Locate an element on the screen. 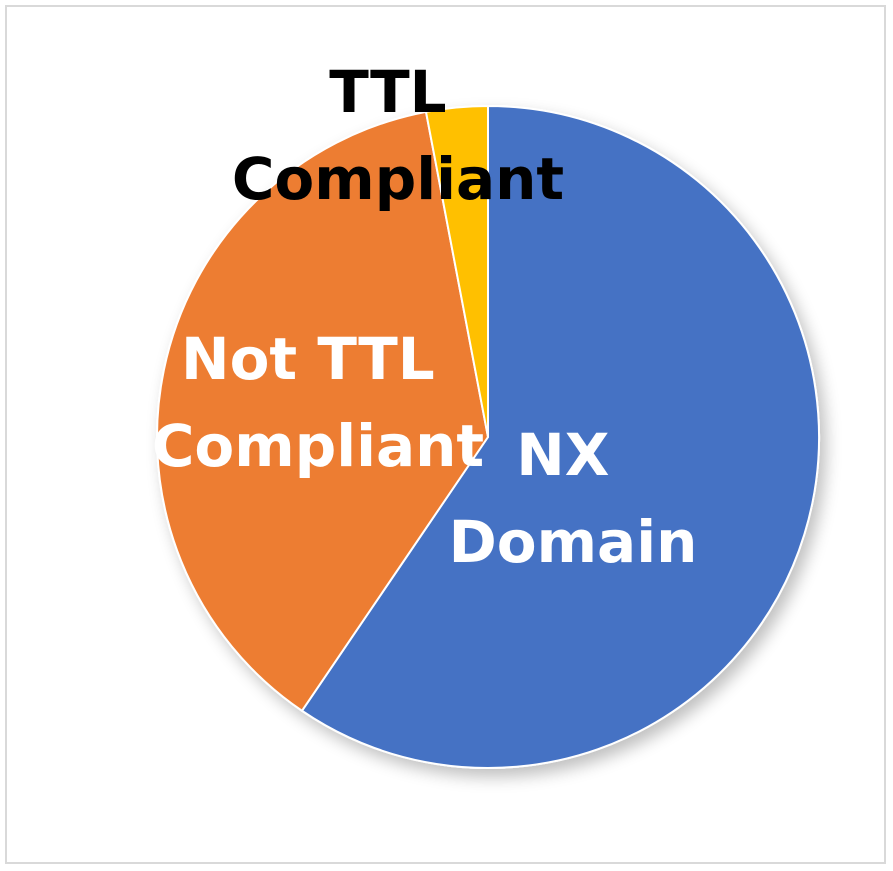  slice-label-not-ttl-compliant-line-2: Compliant is located at coordinates (318, 446).